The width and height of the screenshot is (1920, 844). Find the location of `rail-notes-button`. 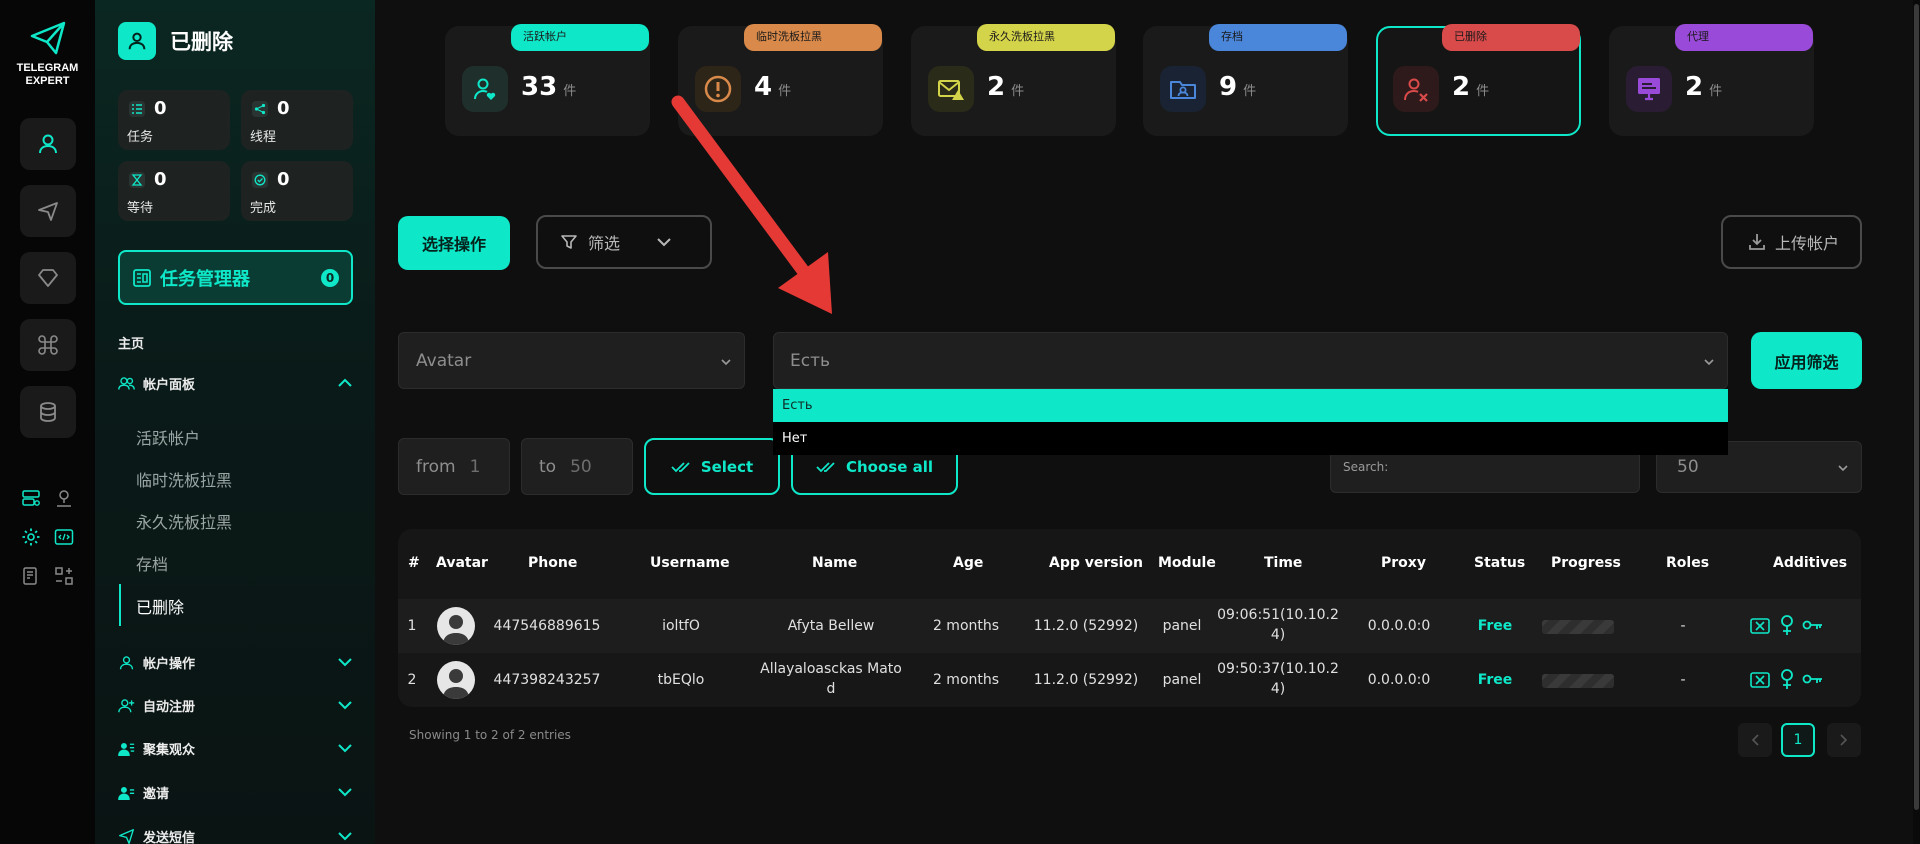

rail-notes-button is located at coordinates (31, 576).